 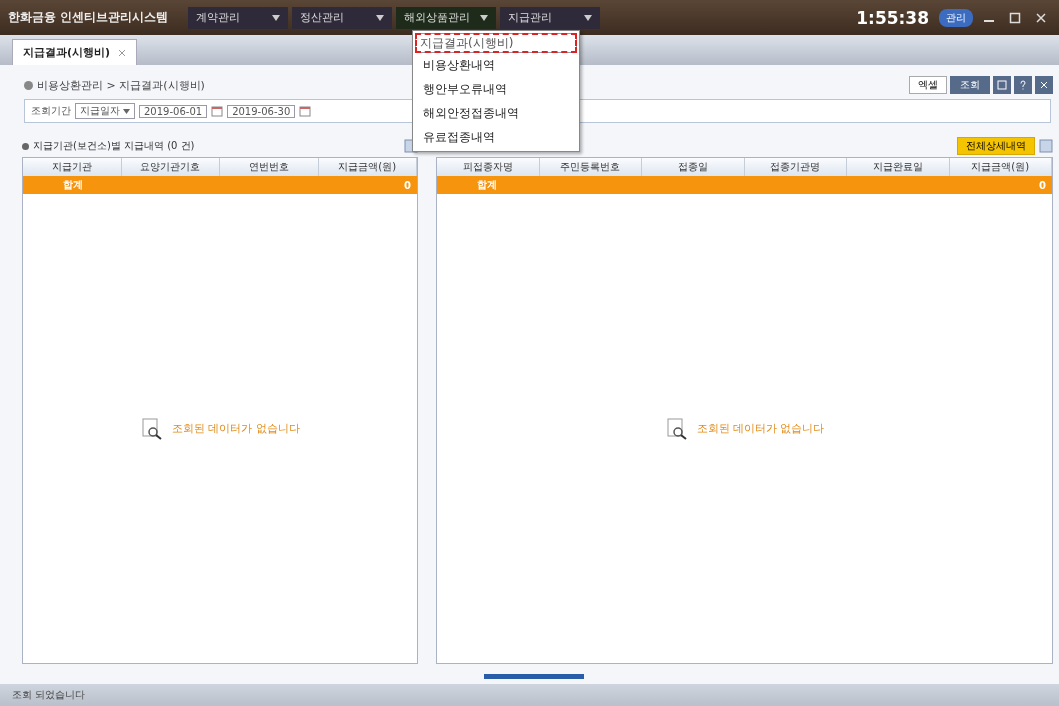 I want to click on clock-time: 1:55:38, so click(x=892, y=17).